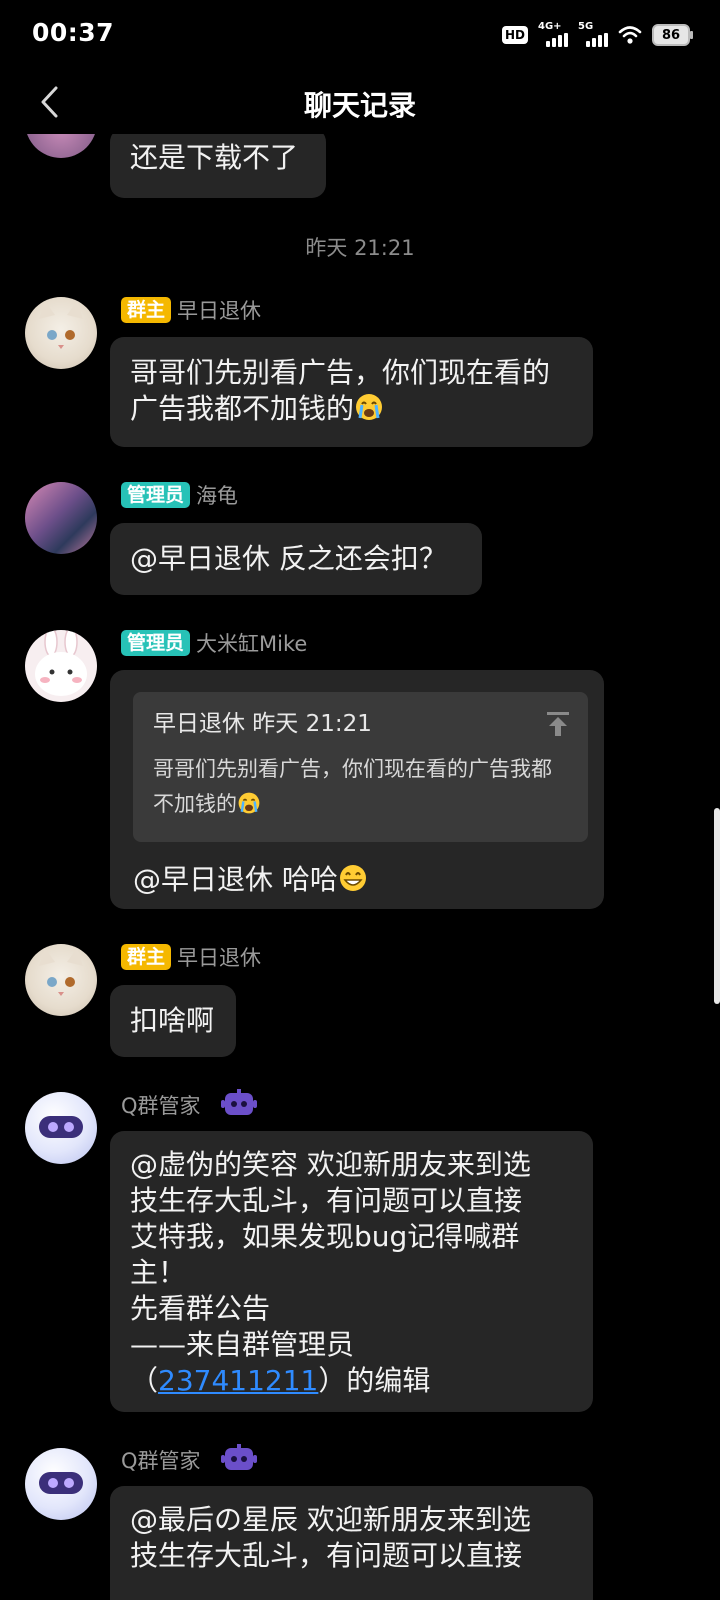 This screenshot has height=1600, width=720. What do you see at coordinates (158, 1272) in the screenshot?
I see `message-line: 主！` at bounding box center [158, 1272].